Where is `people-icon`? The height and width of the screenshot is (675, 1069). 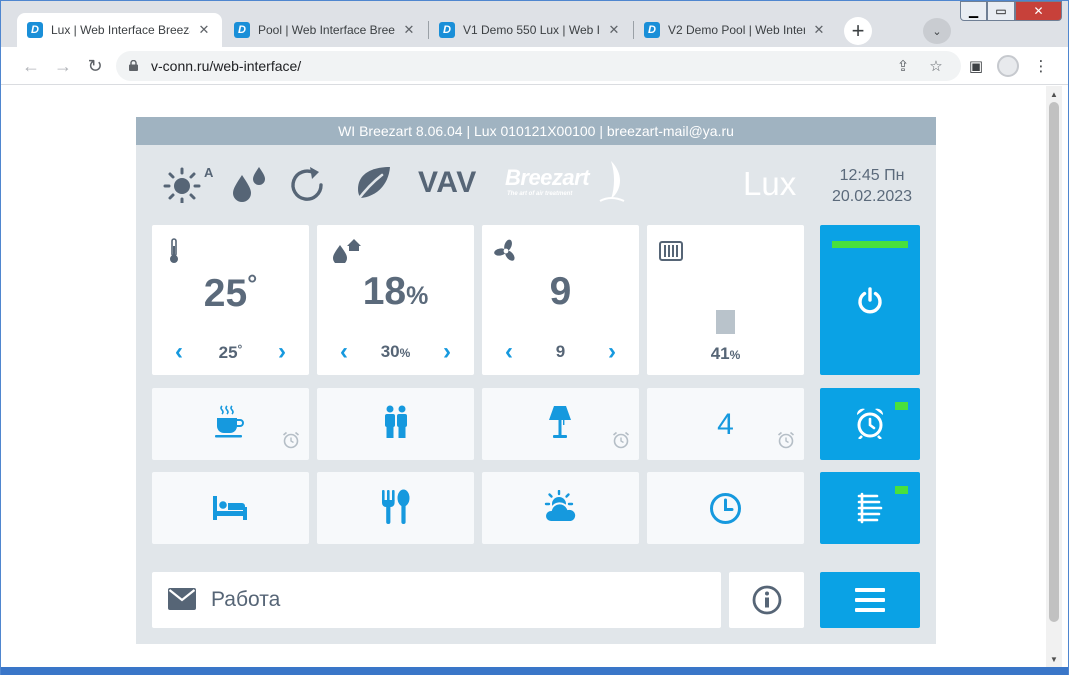 people-icon is located at coordinates (396, 421).